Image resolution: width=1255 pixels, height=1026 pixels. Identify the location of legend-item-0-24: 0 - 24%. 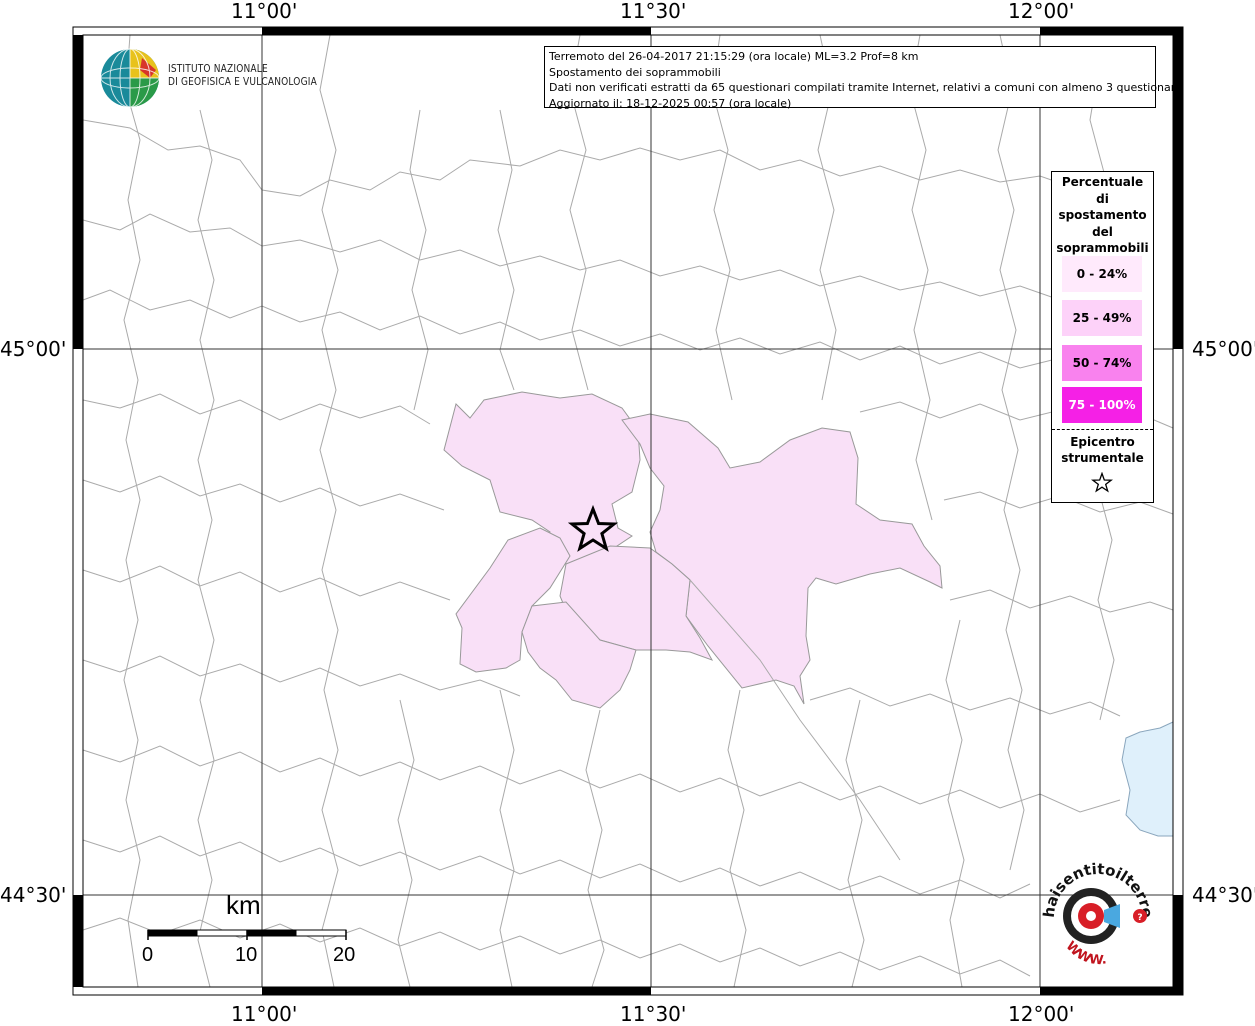
(1102, 274).